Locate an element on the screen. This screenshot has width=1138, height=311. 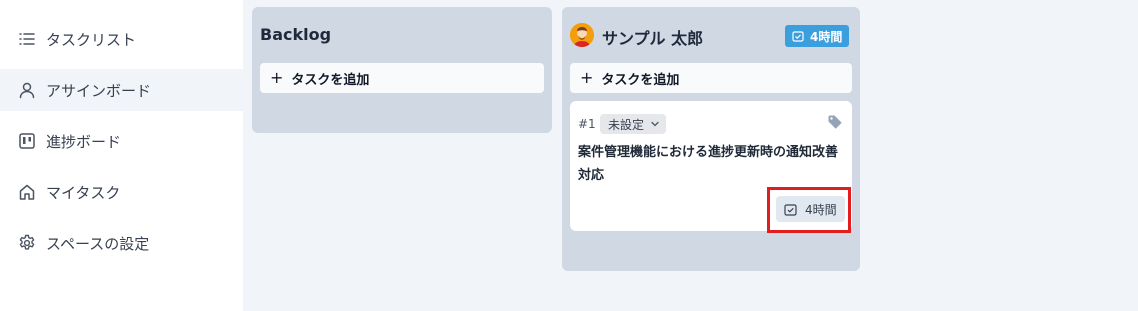
hours-badge-label: 4時間 is located at coordinates (826, 36).